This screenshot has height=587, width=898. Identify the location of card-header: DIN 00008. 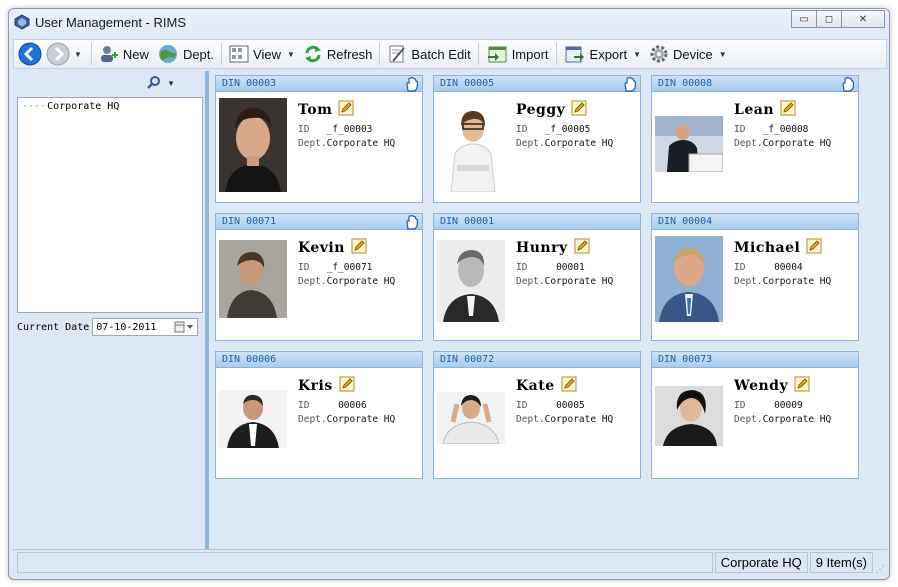
(755, 84).